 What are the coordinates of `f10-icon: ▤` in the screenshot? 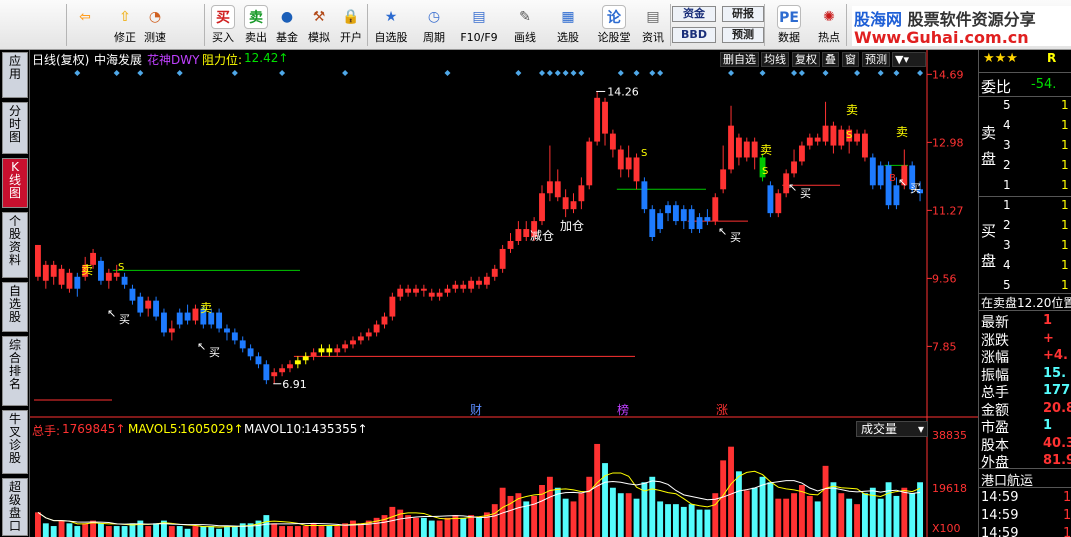 It's located at (479, 17).